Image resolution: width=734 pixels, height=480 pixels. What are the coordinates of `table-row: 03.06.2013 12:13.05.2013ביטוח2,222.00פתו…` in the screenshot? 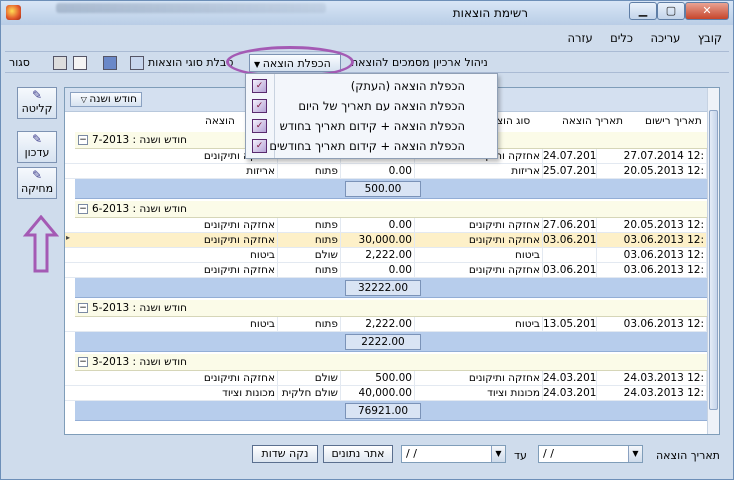 It's located at (386, 324).